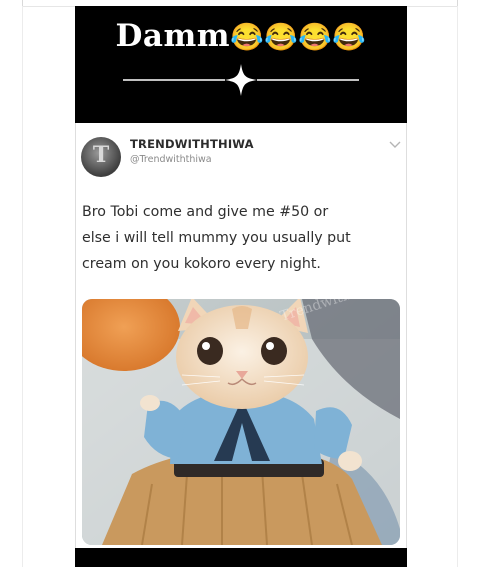  Describe the element at coordinates (216, 238) in the screenshot. I see `tweet-text-line: else i will tell mummy you usually put` at that location.